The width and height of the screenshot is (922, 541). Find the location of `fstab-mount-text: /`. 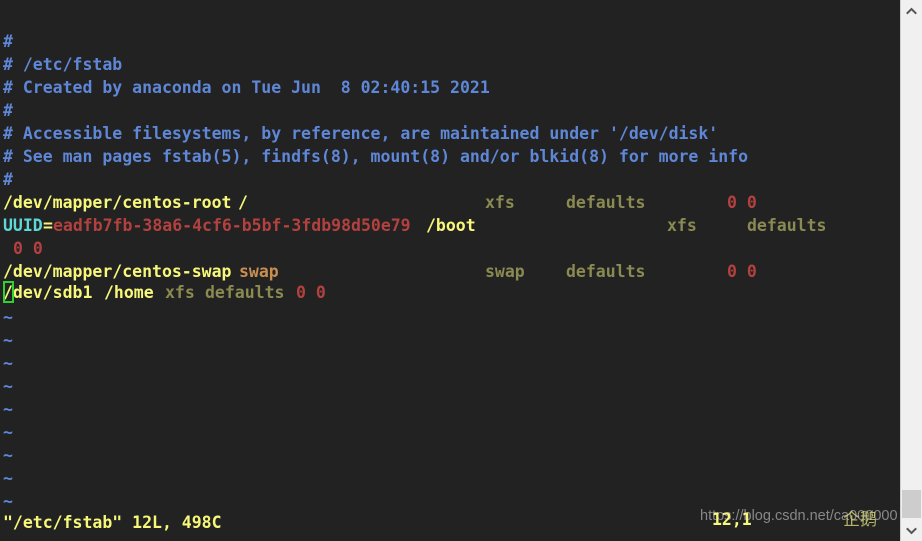

fstab-mount-text: / is located at coordinates (243, 202).